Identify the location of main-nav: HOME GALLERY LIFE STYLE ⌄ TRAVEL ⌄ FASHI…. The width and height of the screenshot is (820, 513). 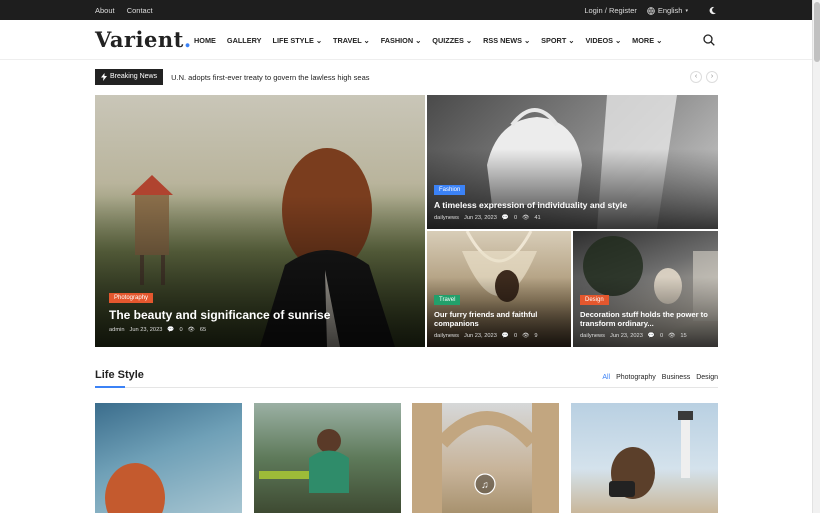
(428, 40).